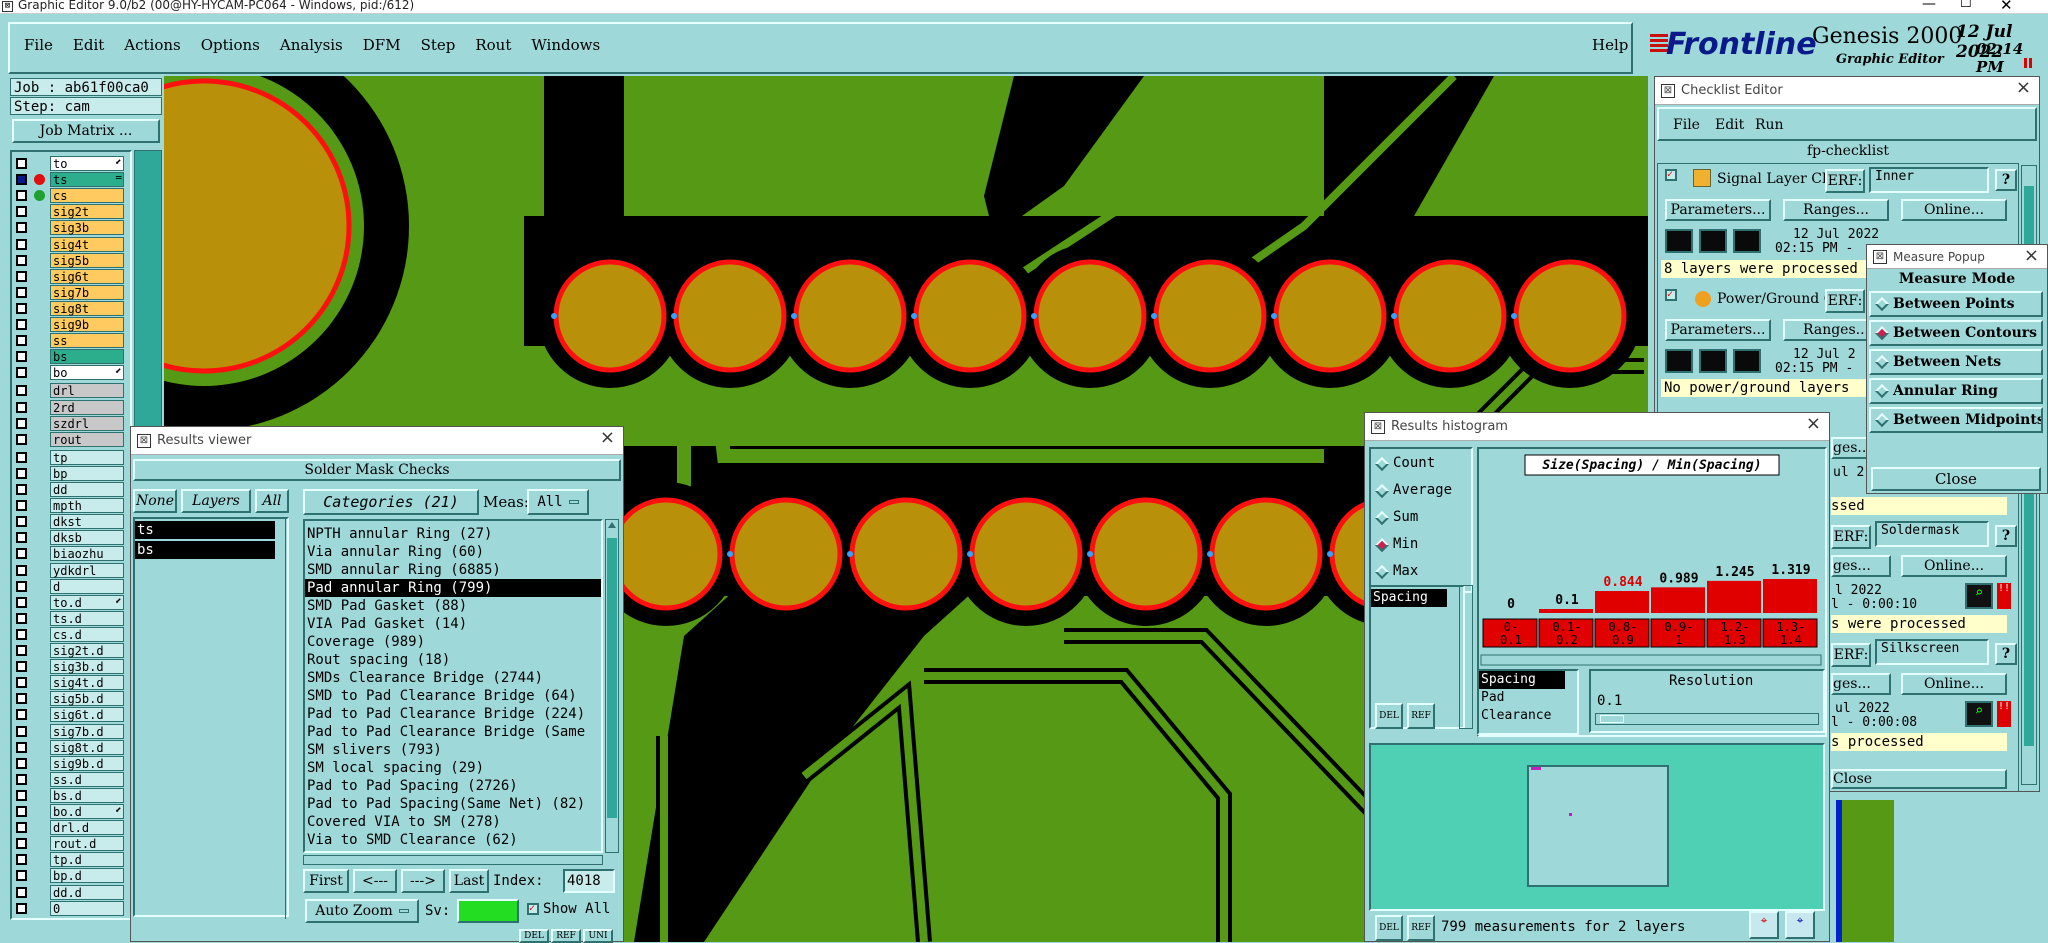 The image size is (2048, 943). What do you see at coordinates (534, 936) in the screenshot?
I see `del-button: DEL` at bounding box center [534, 936].